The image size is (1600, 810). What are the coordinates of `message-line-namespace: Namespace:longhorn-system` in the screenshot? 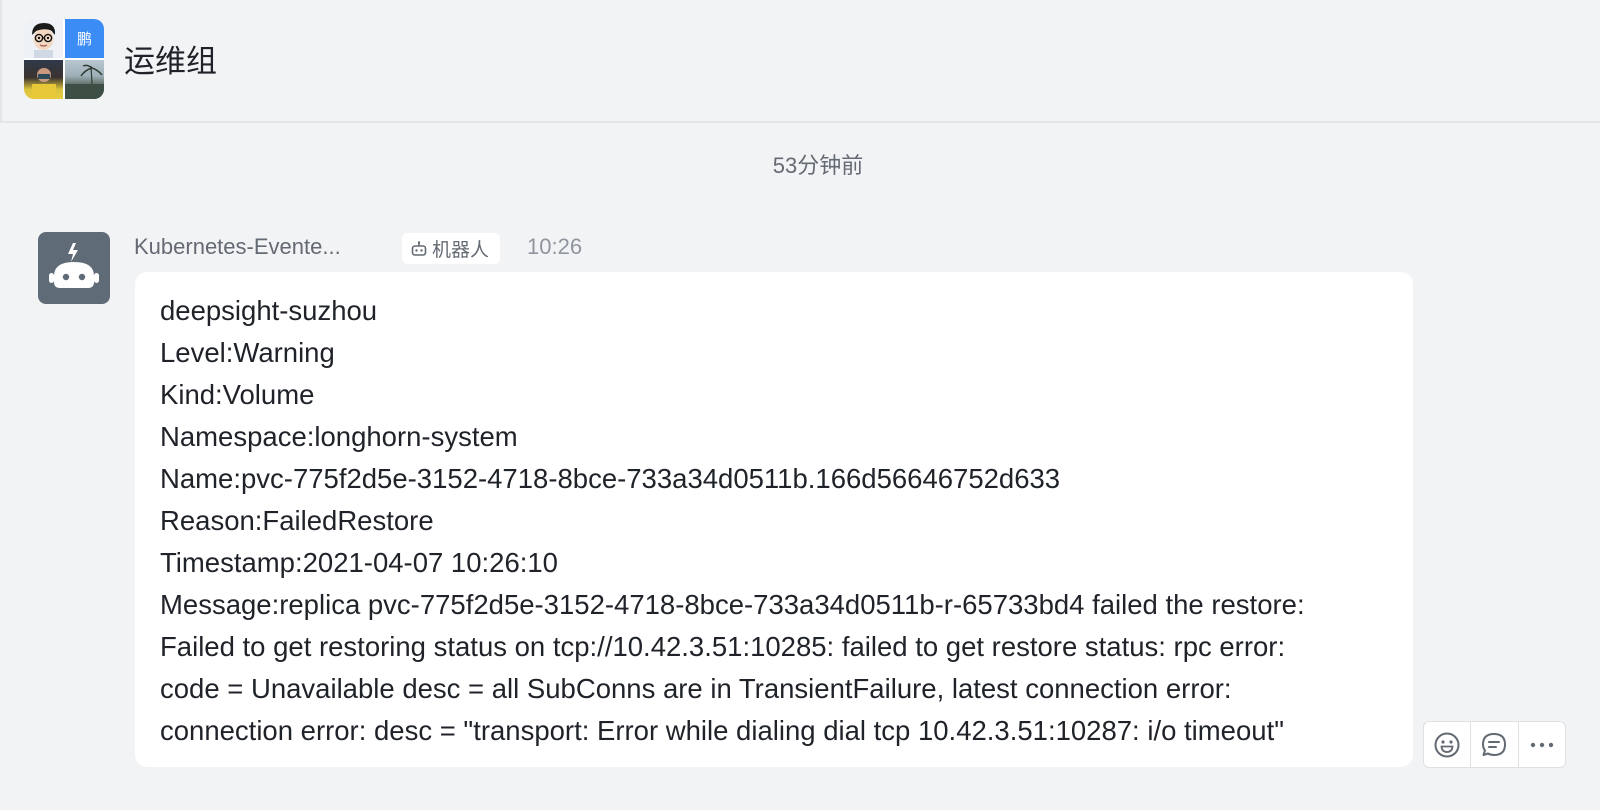 It's located at (339, 436).